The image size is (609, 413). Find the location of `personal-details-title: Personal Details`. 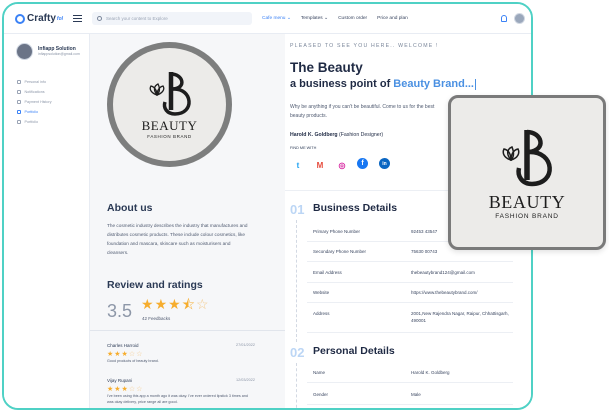

personal-details-title: Personal Details is located at coordinates (354, 351).